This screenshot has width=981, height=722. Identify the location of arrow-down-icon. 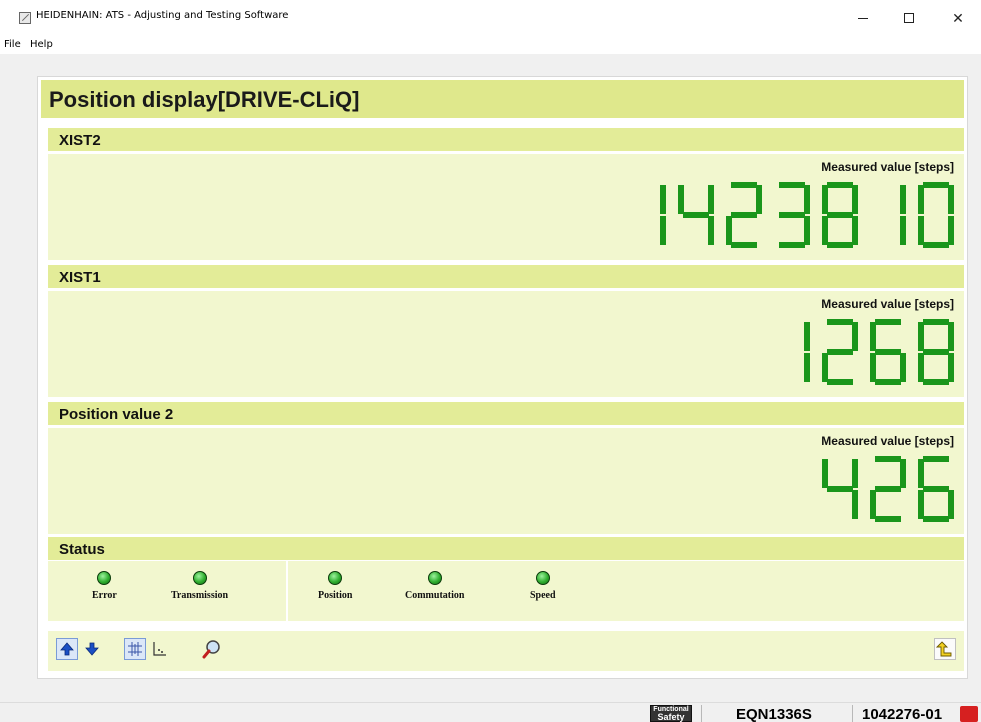
(92, 649).